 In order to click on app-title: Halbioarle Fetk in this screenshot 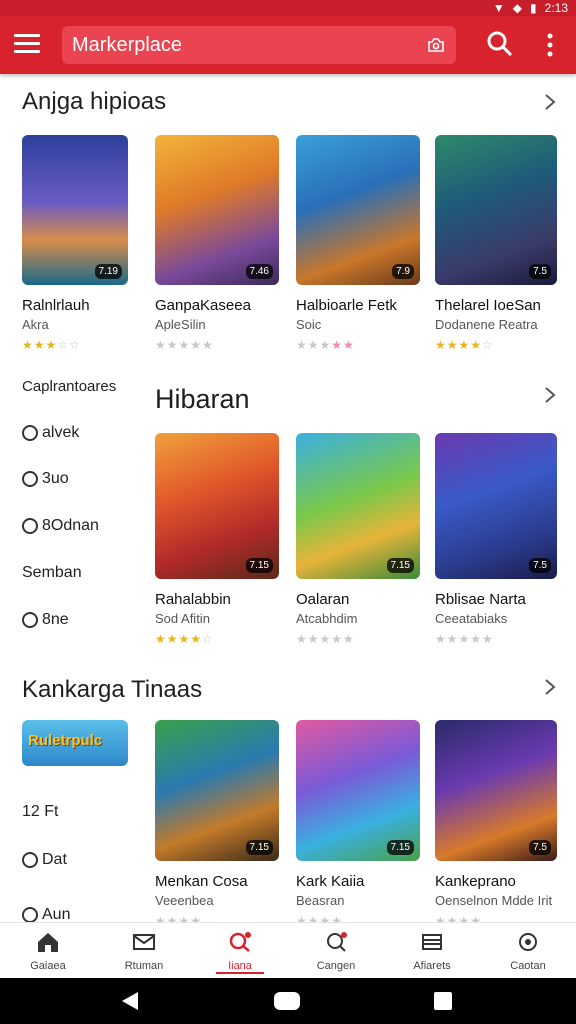, I will do `click(346, 305)`.